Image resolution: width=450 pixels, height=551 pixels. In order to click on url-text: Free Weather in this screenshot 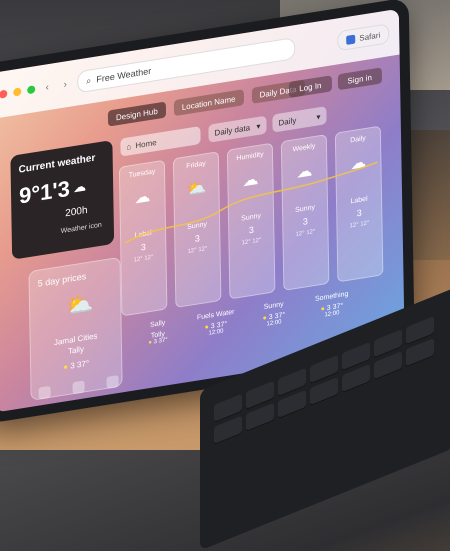, I will do `click(124, 75)`.